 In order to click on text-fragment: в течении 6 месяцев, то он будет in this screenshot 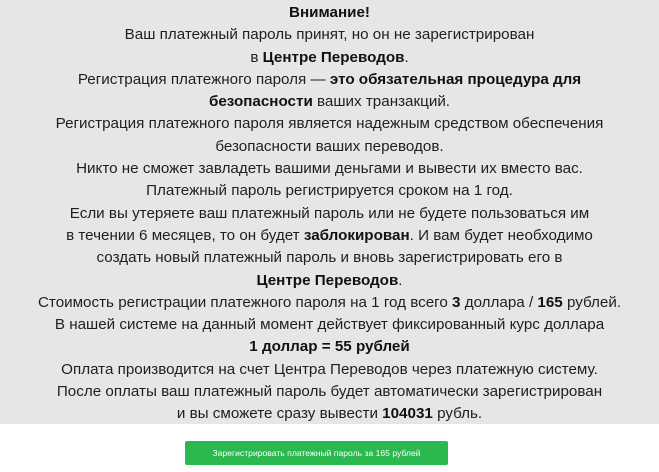, I will do `click(185, 235)`.